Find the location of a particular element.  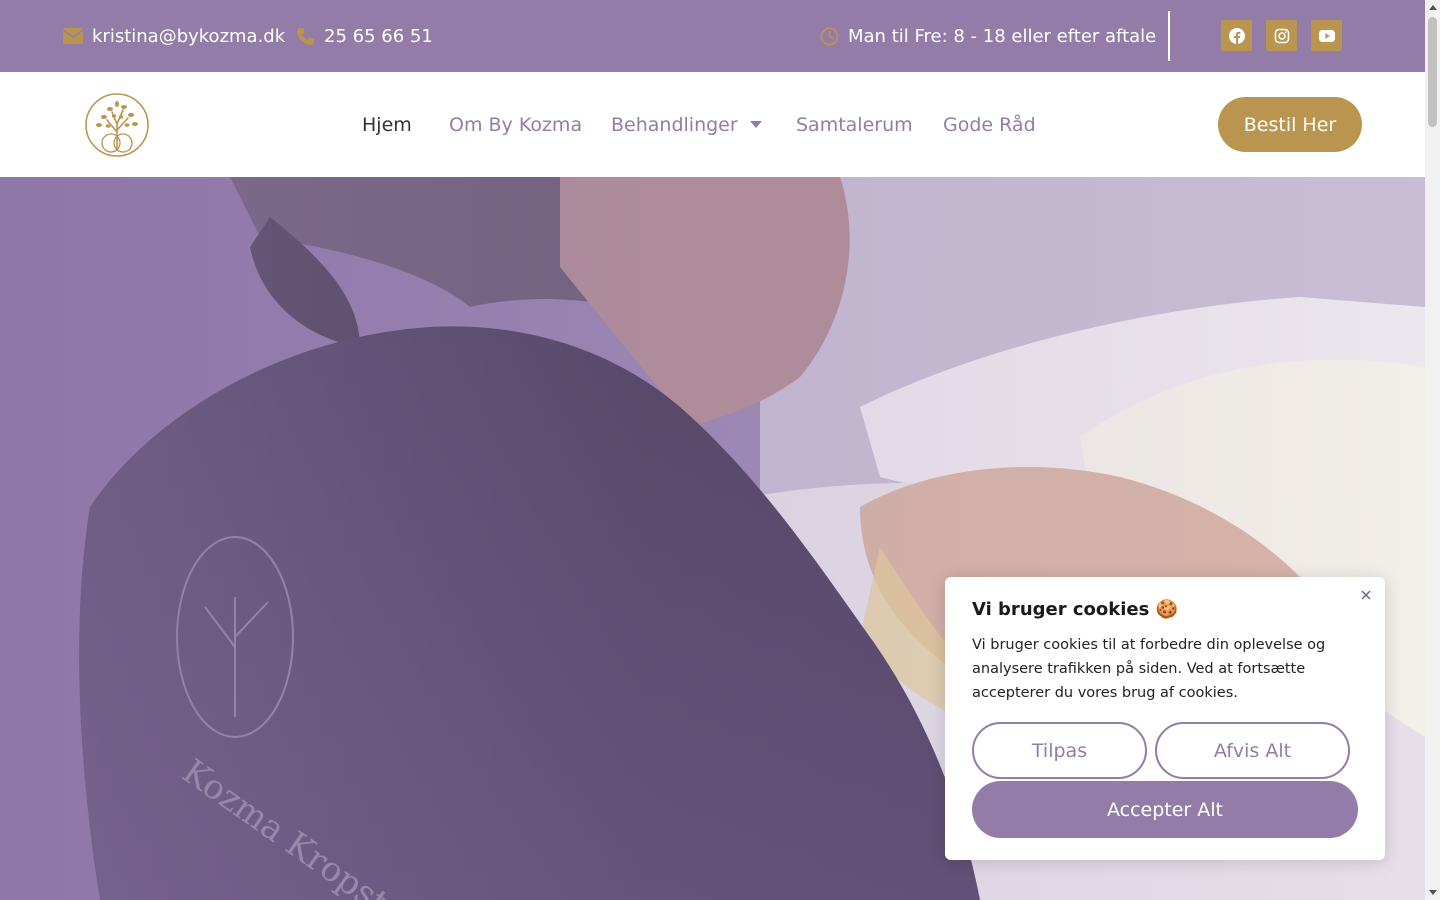

phone-contact: 25 65 66 51 is located at coordinates (363, 36).